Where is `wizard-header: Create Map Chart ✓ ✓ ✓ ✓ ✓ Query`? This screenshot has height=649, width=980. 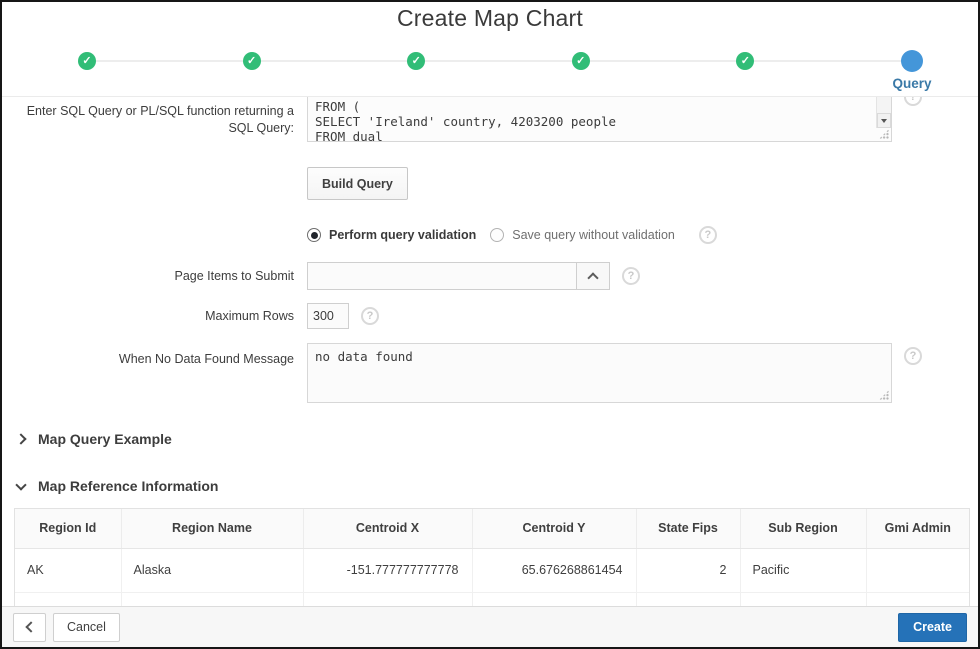
wizard-header: Create Map Chart ✓ ✓ ✓ ✓ ✓ Query is located at coordinates (490, 49).